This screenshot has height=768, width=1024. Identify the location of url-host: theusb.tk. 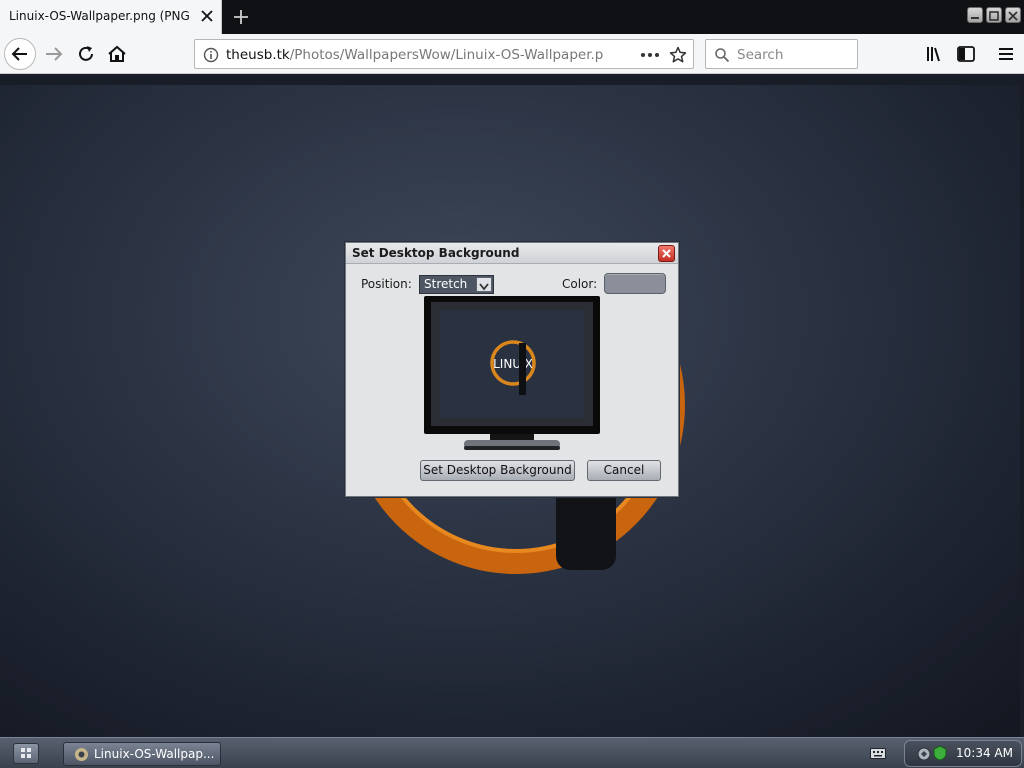
(258, 55).